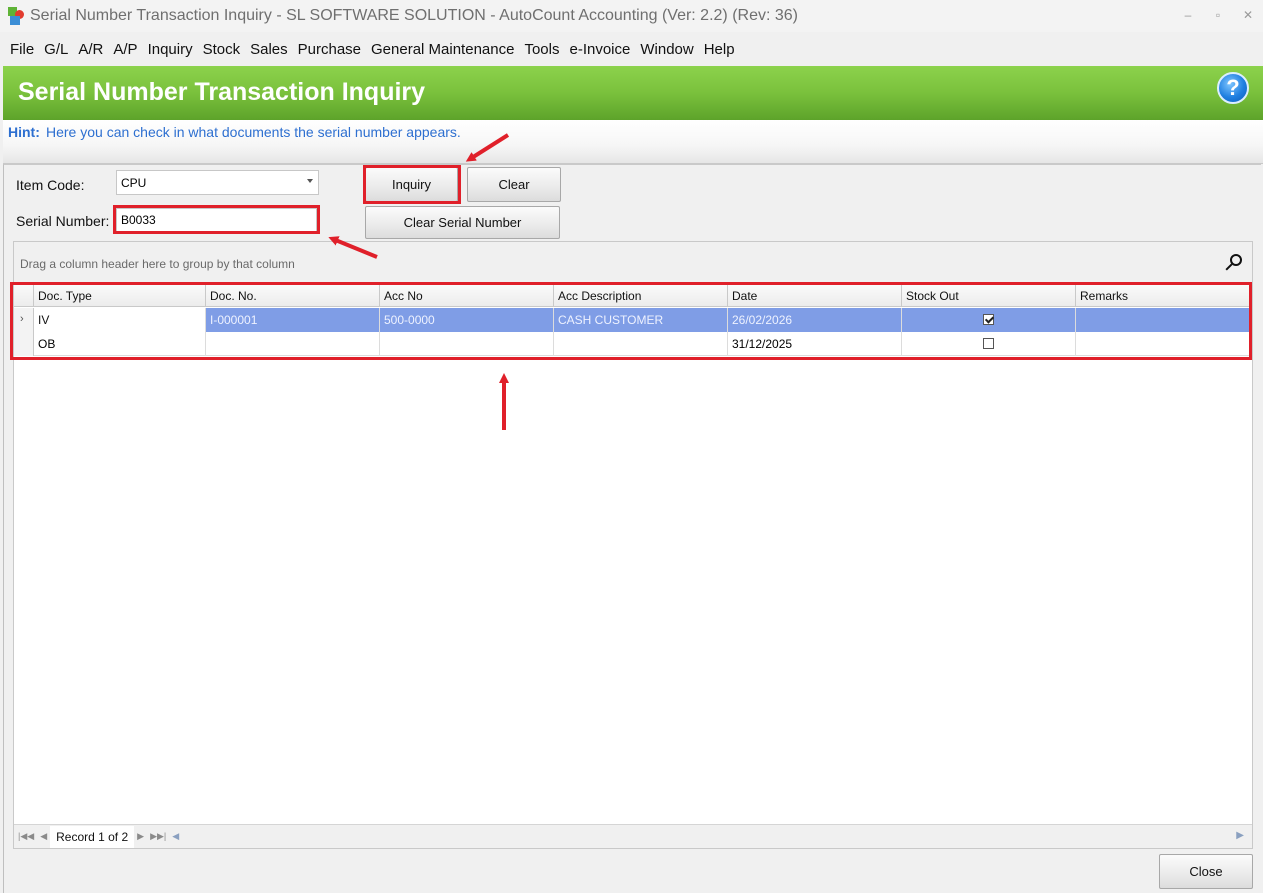  I want to click on record-count: Record 1 of 2, so click(92, 836).